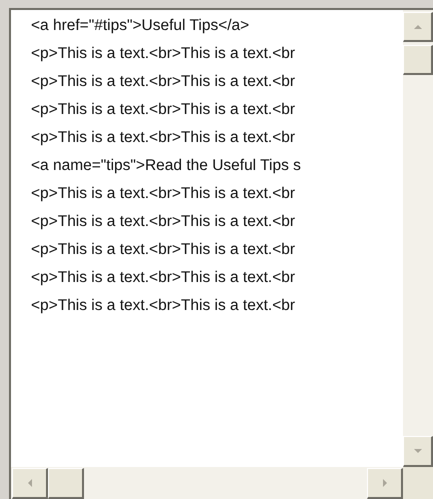  I want to click on down-arrow-icon, so click(417, 451).